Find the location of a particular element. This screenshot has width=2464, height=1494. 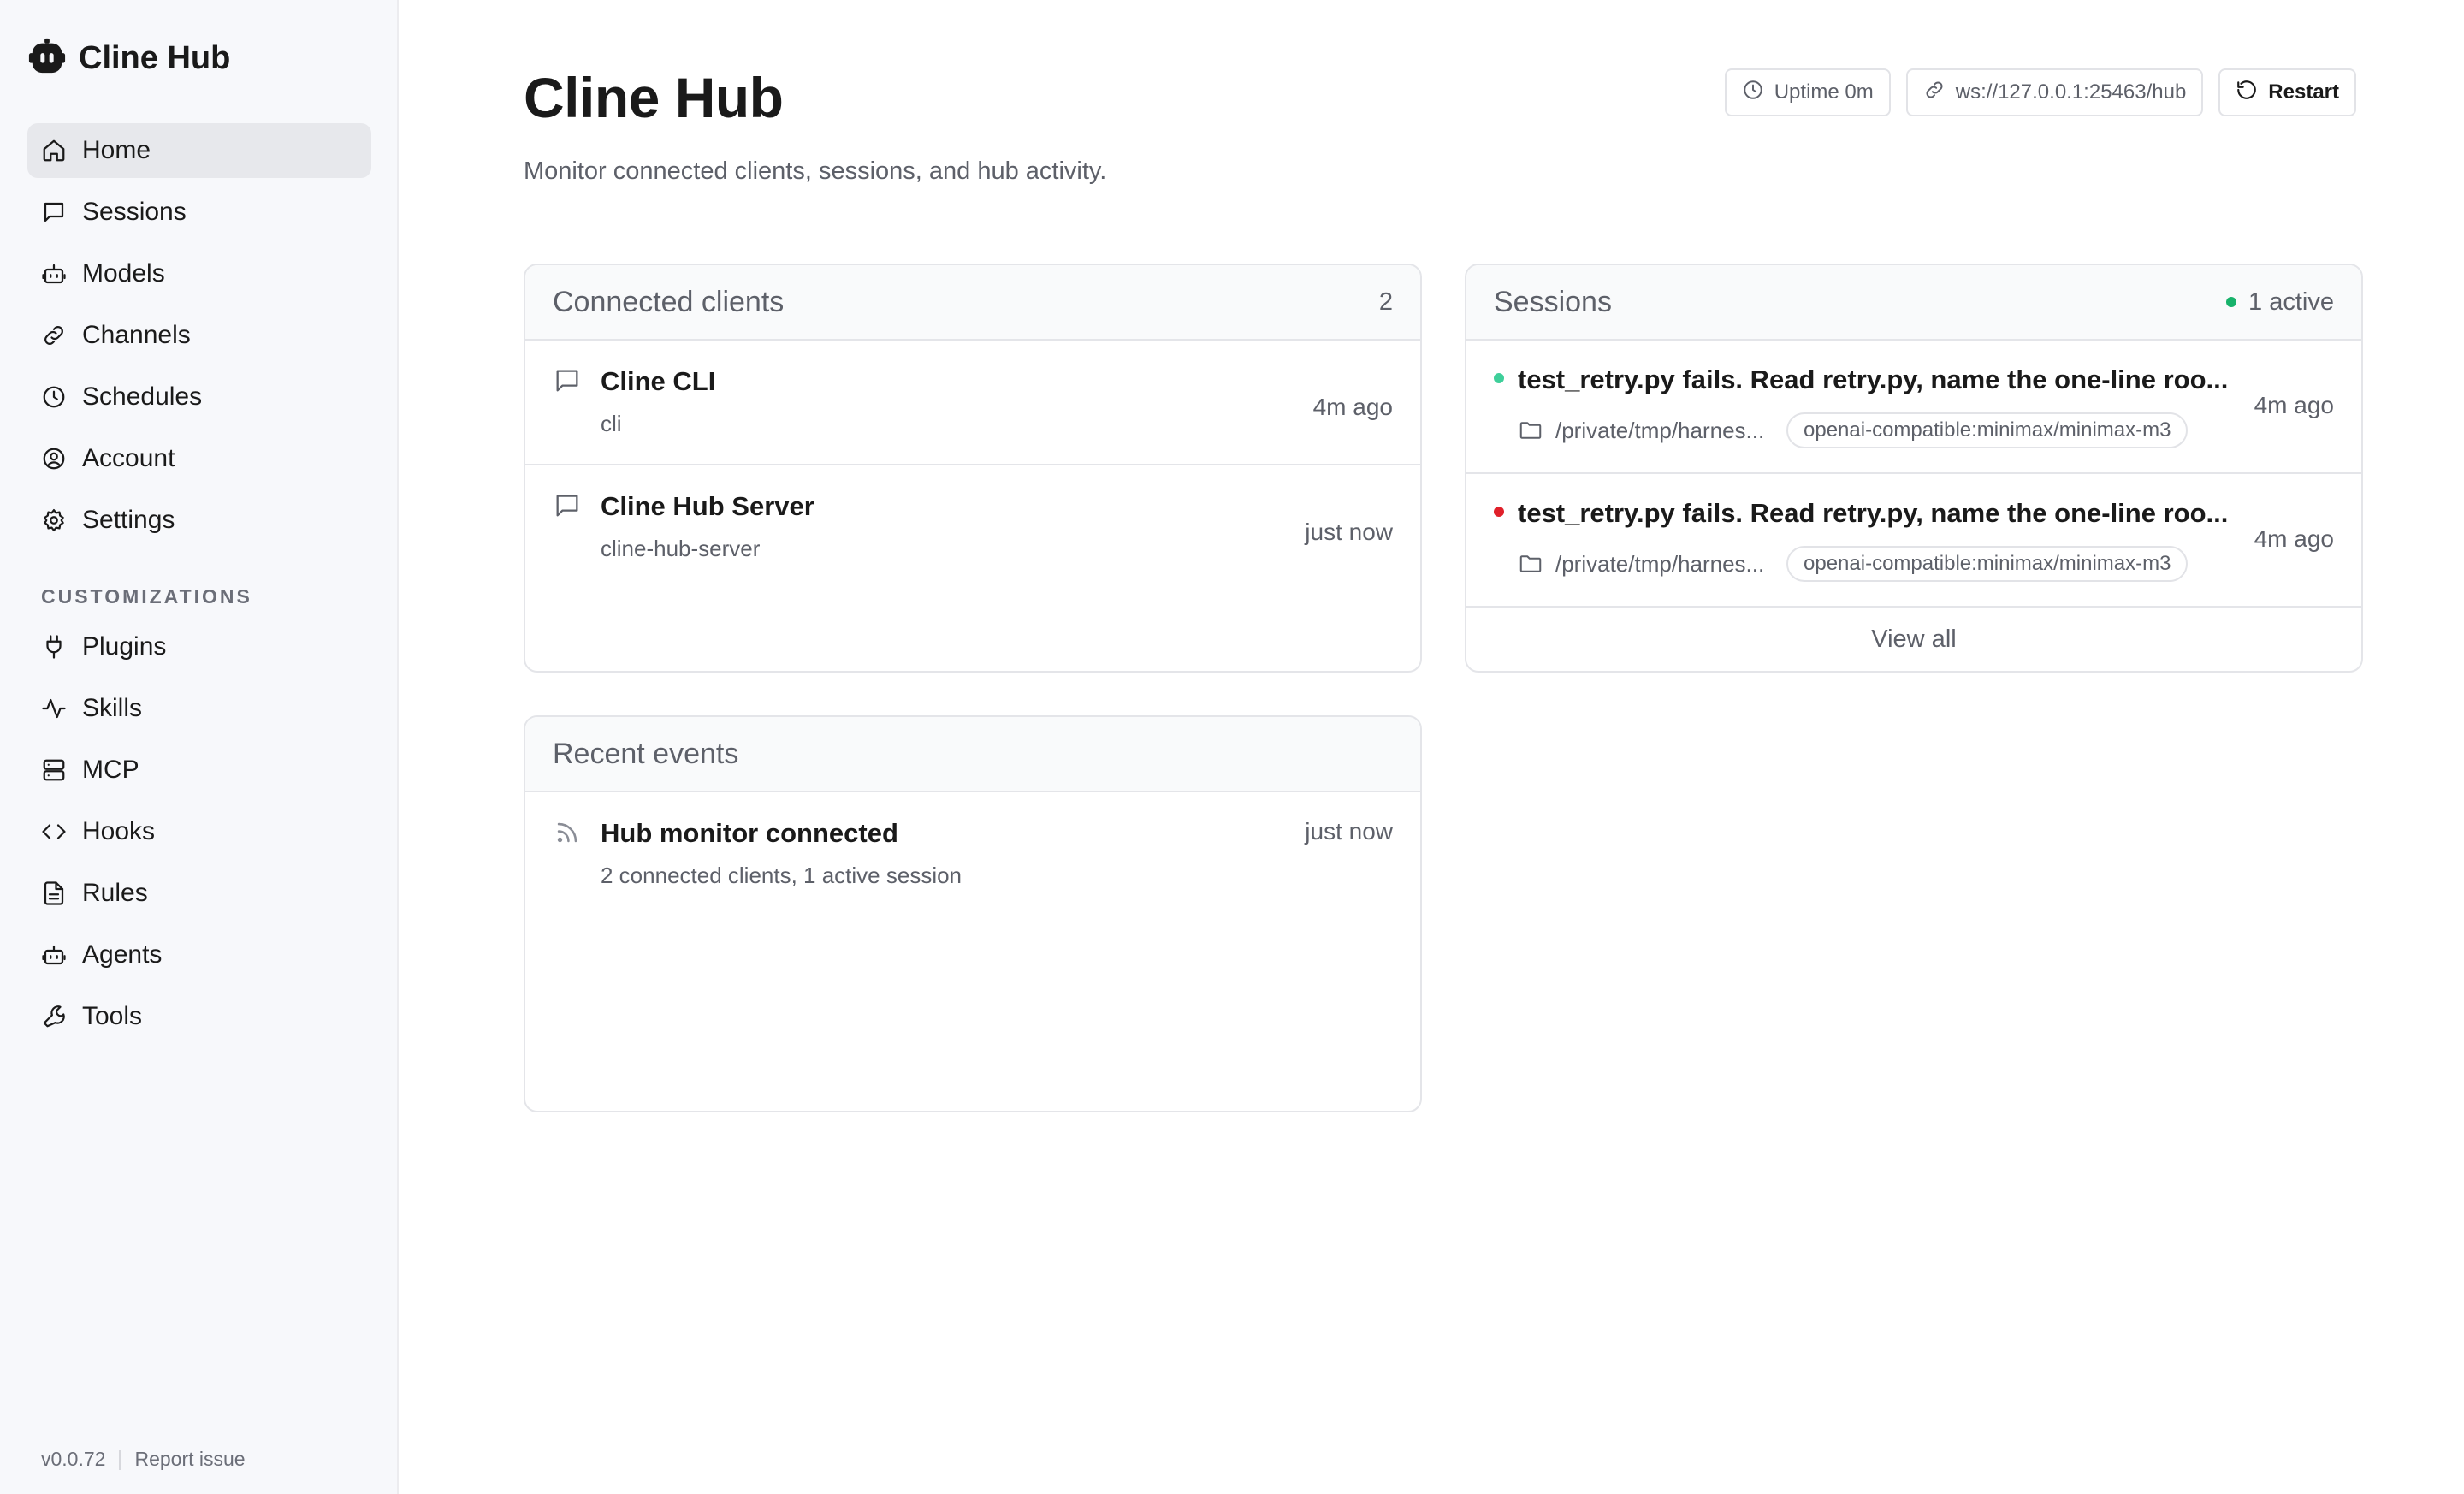

nav-item-settings: Settings is located at coordinates (199, 520).